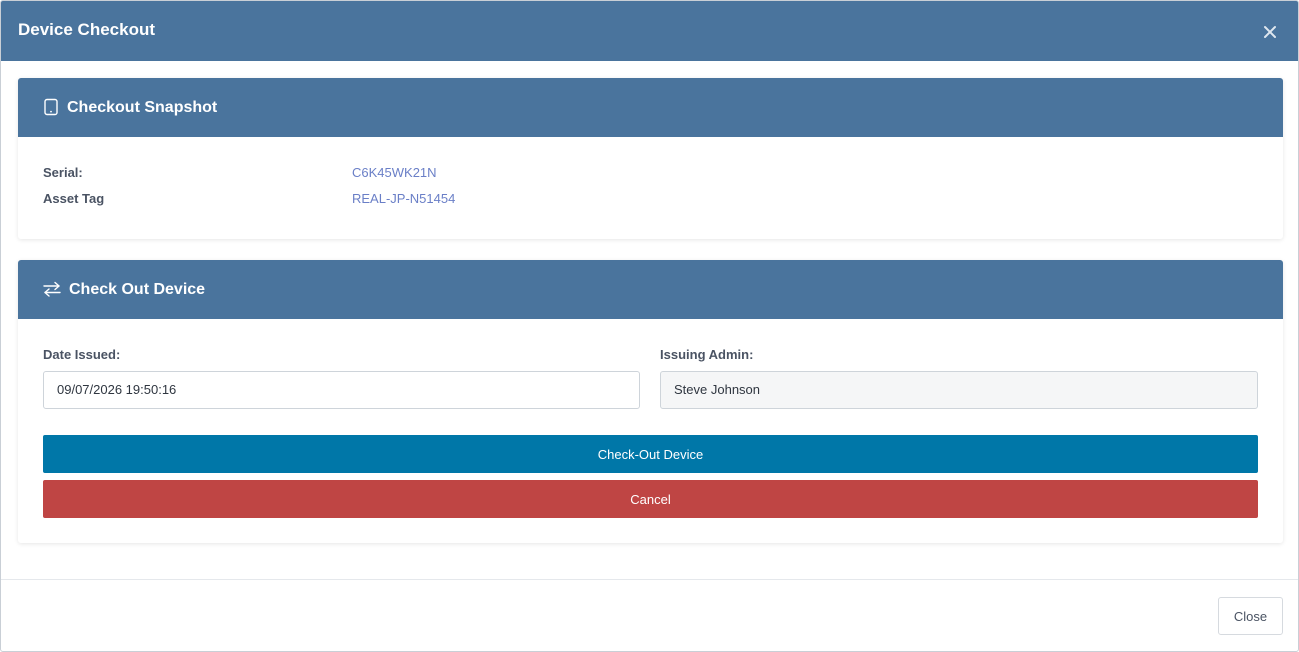 Image resolution: width=1299 pixels, height=652 pixels. What do you see at coordinates (142, 107) in the screenshot?
I see `checkout-snapshot-title: Checkout Snapshot` at bounding box center [142, 107].